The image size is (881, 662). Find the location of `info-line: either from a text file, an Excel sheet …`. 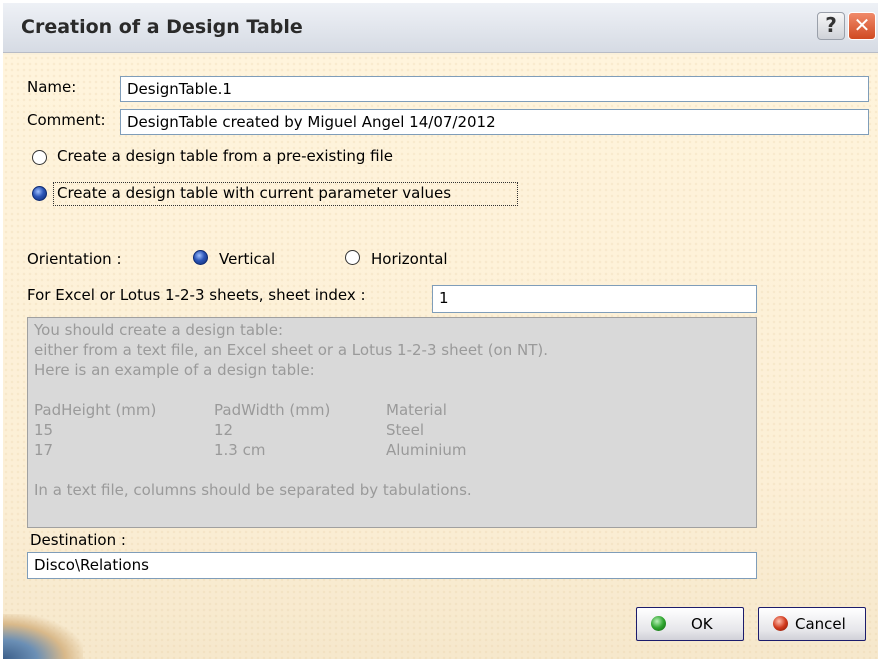

info-line: either from a text file, an Excel sheet … is located at coordinates (291, 350).